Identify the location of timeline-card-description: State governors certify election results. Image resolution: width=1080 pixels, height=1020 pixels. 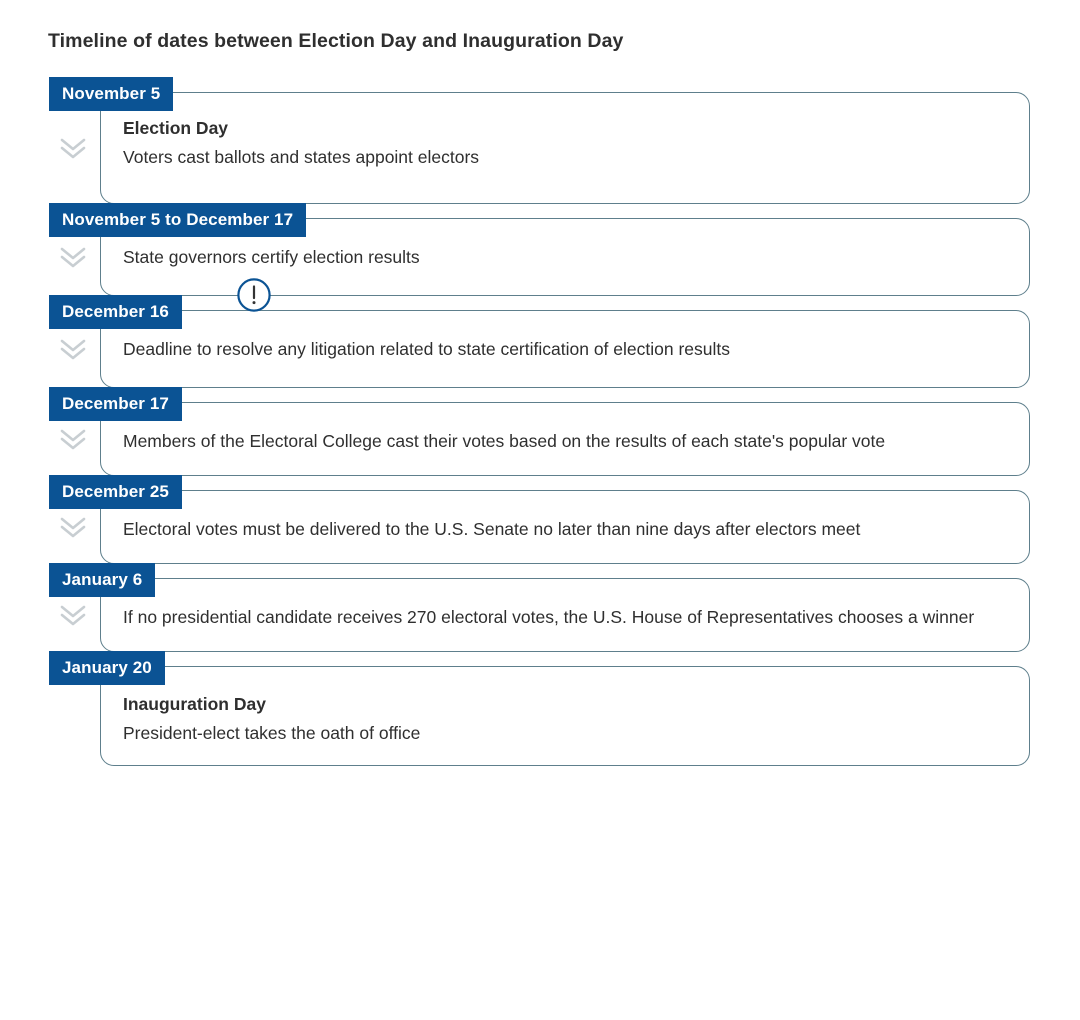
(271, 257).